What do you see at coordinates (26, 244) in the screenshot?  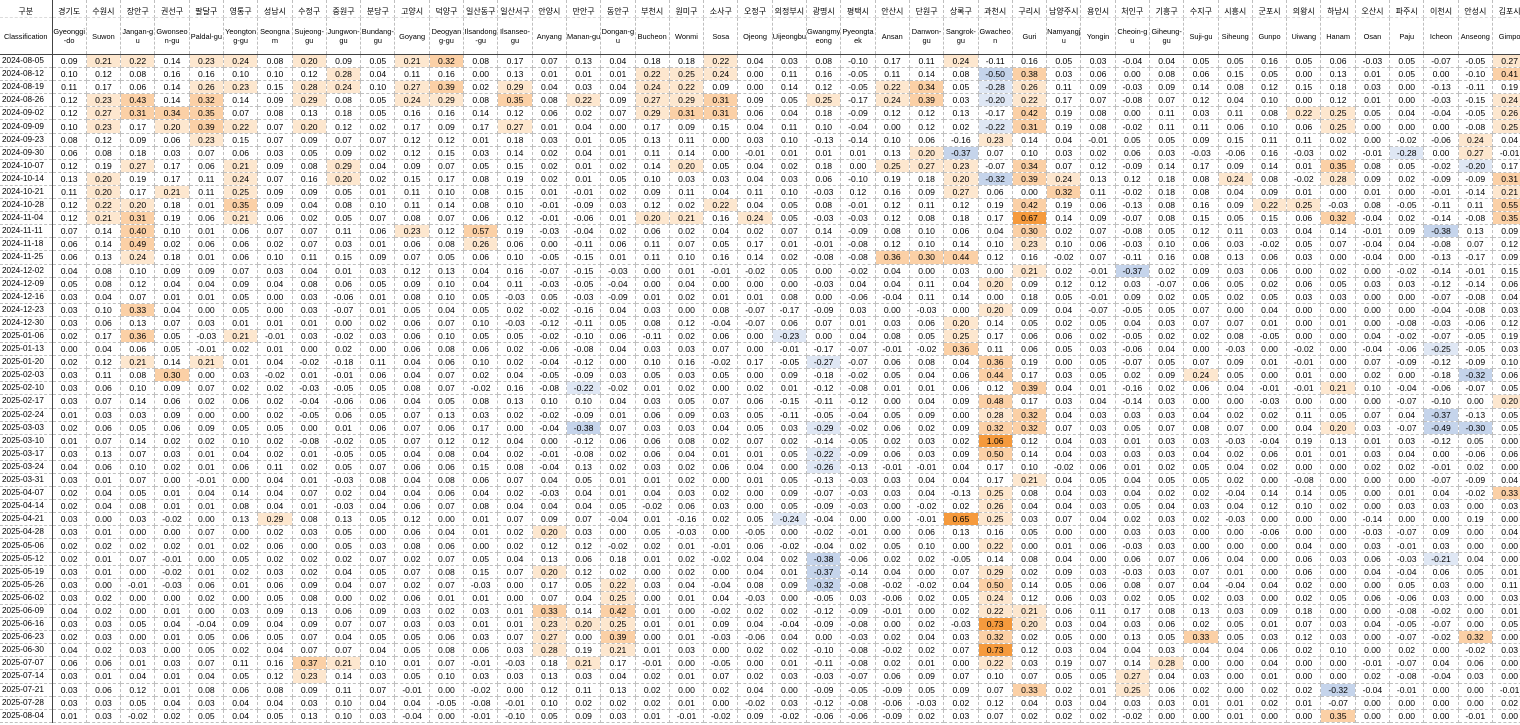 I see `row-date: 2024-11-18` at bounding box center [26, 244].